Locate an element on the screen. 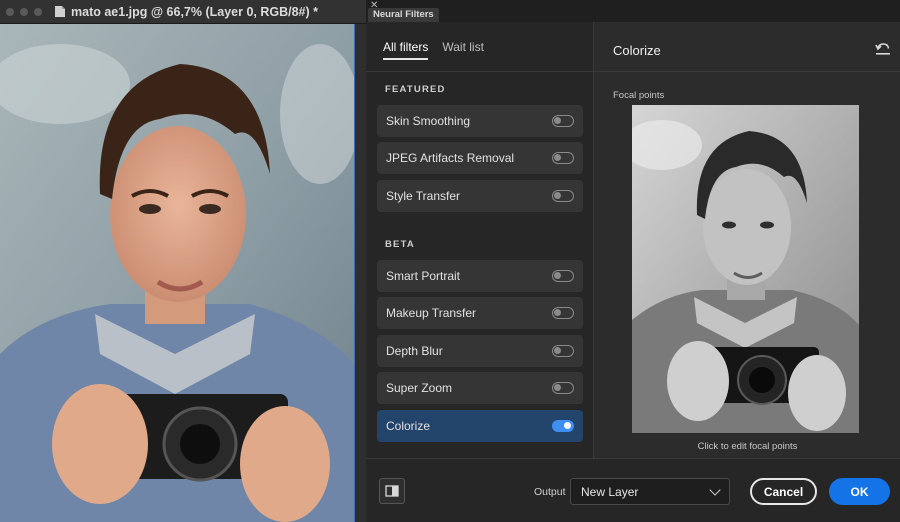 The width and height of the screenshot is (900, 522). section-featured: FEATURED is located at coordinates (415, 89).